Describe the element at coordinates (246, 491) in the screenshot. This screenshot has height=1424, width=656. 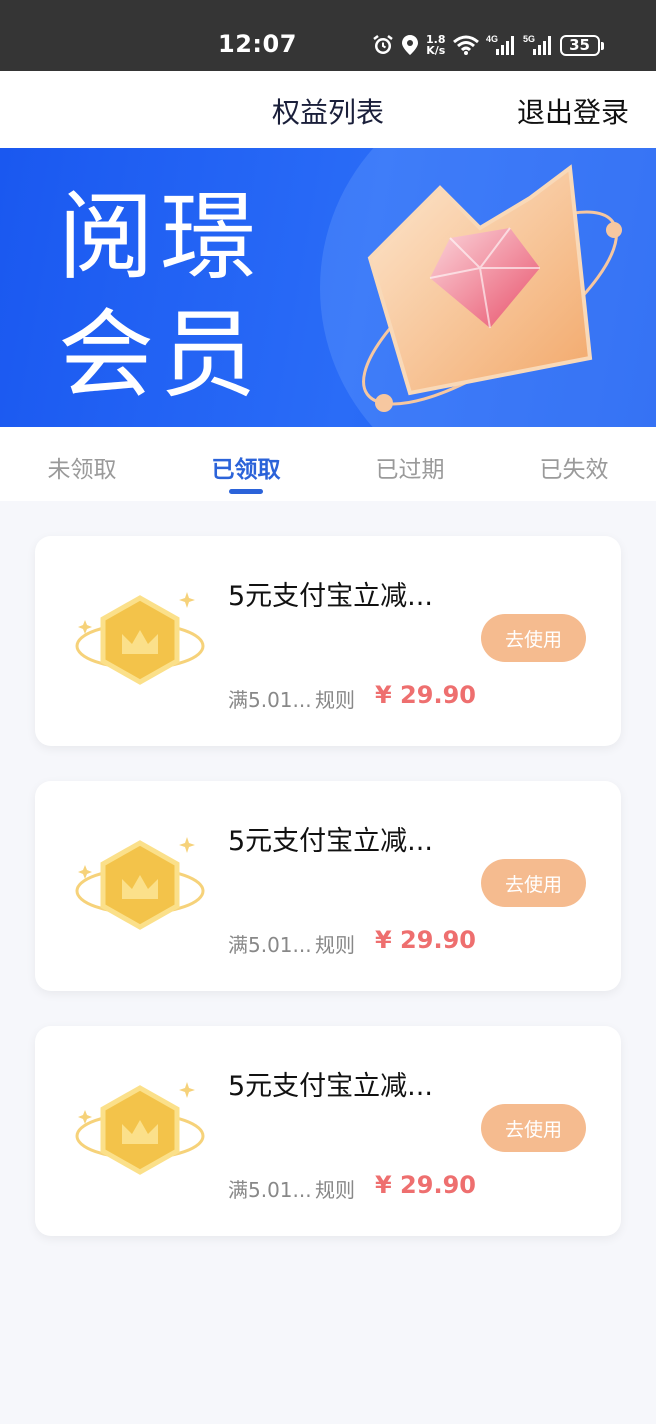
I see `active-tab-indicator` at that location.